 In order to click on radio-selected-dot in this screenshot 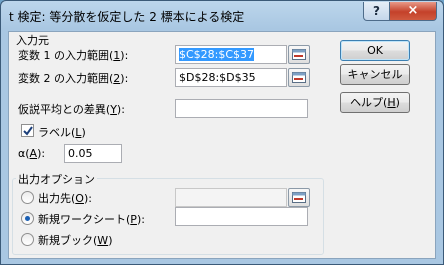, I will do `click(27, 218)`.